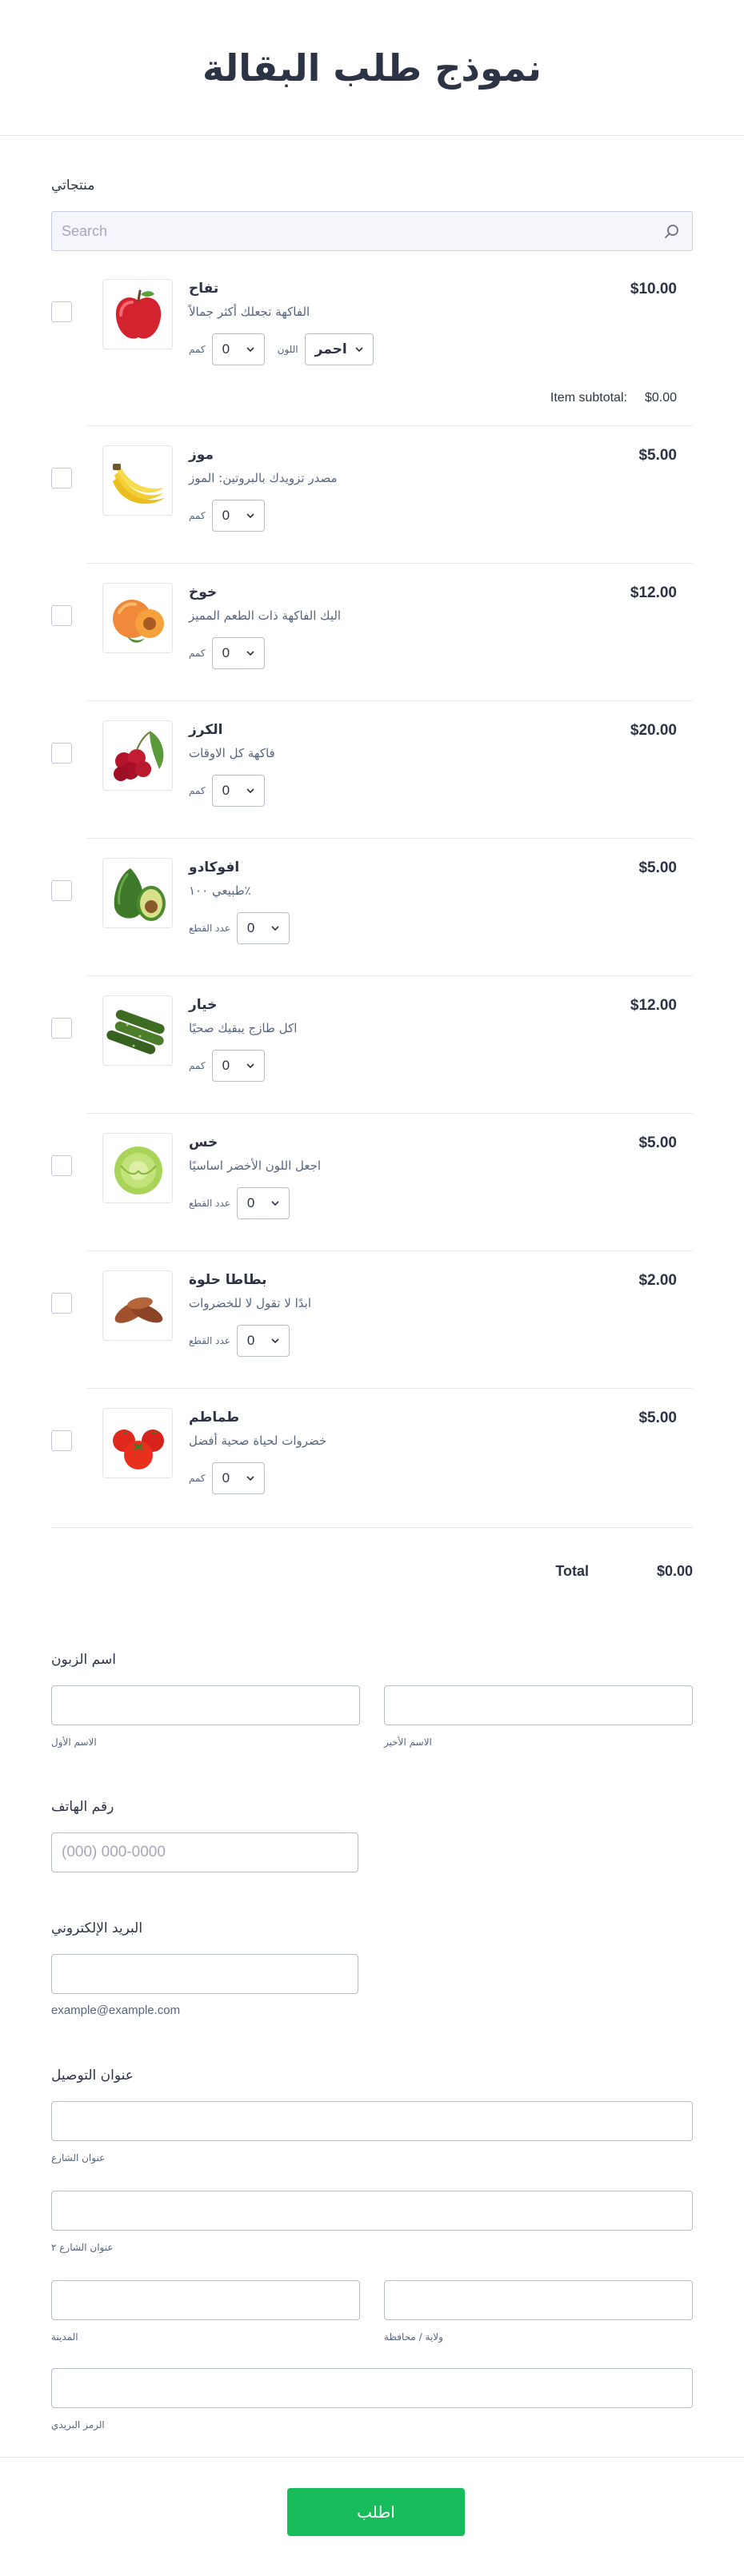  I want to click on state-field, so click(538, 2300).